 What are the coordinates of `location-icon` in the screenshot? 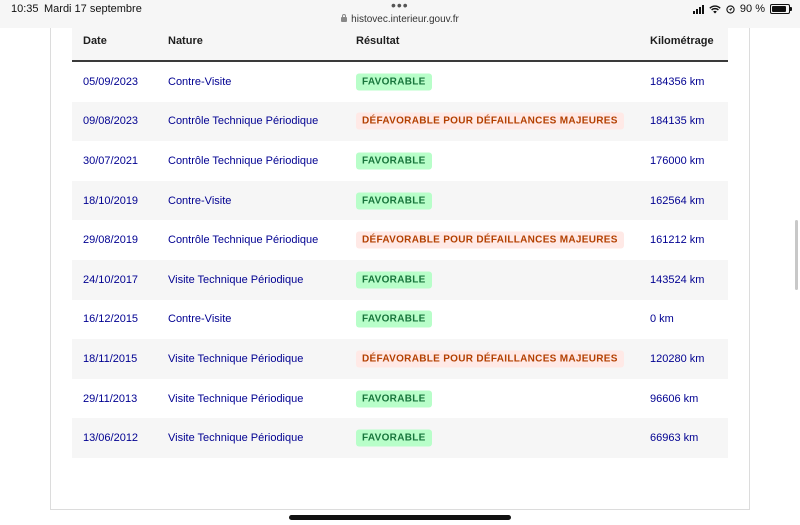 It's located at (730, 9).